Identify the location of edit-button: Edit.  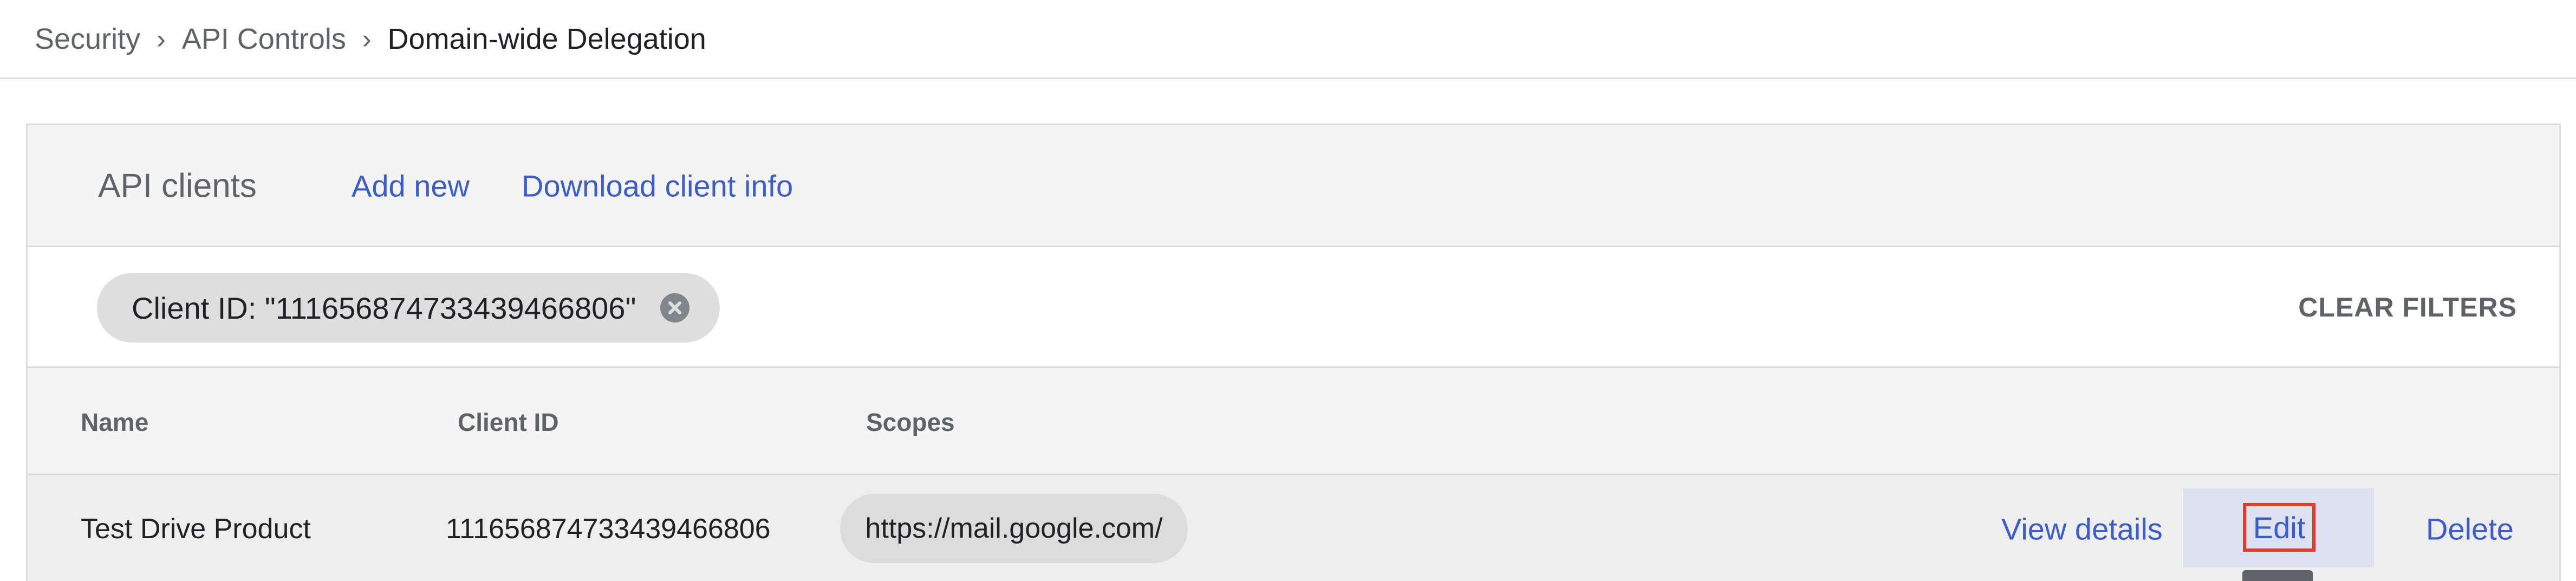
(2279, 527).